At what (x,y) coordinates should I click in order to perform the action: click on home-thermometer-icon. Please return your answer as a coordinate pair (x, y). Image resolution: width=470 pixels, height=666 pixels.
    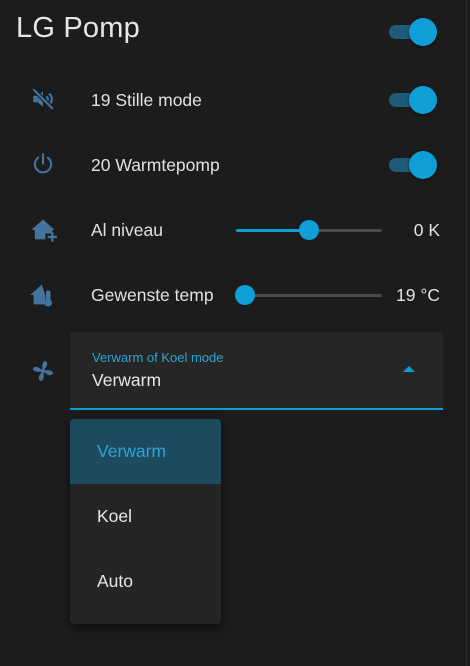
    Looking at the image, I should click on (43, 295).